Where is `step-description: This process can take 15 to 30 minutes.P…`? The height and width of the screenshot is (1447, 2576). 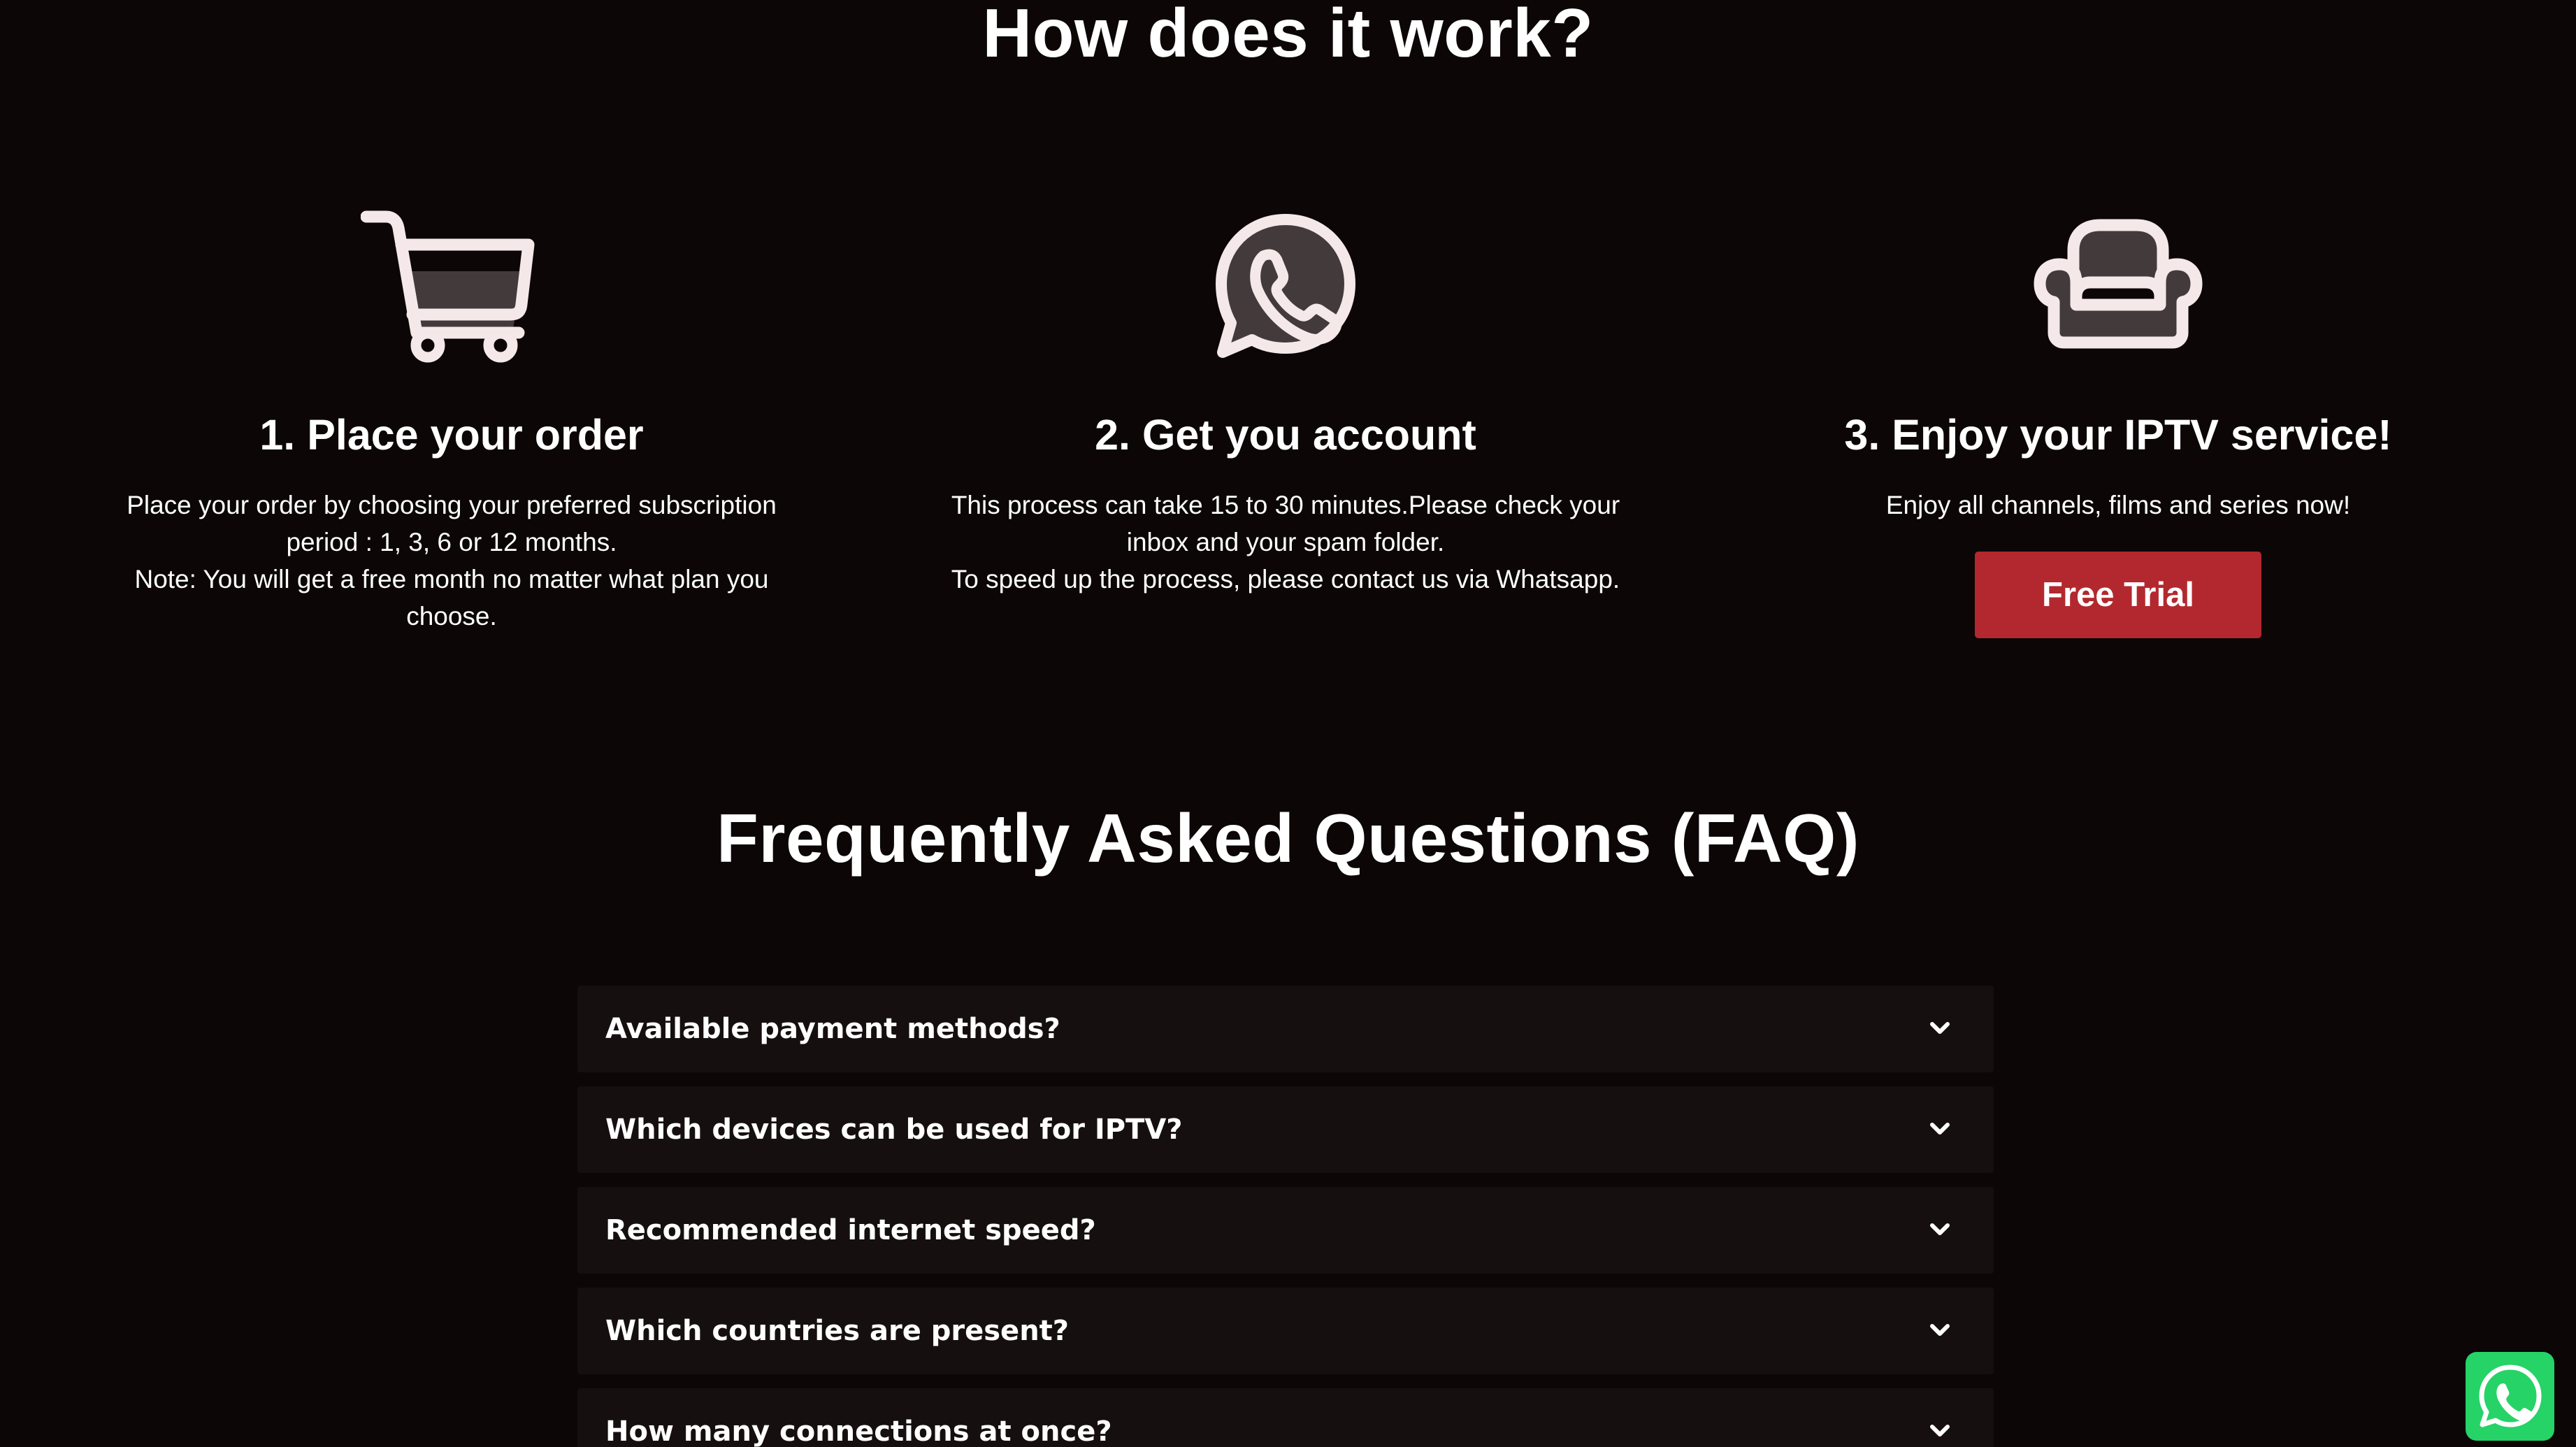 step-description: This process can take 15 to 30 minutes.P… is located at coordinates (1285, 542).